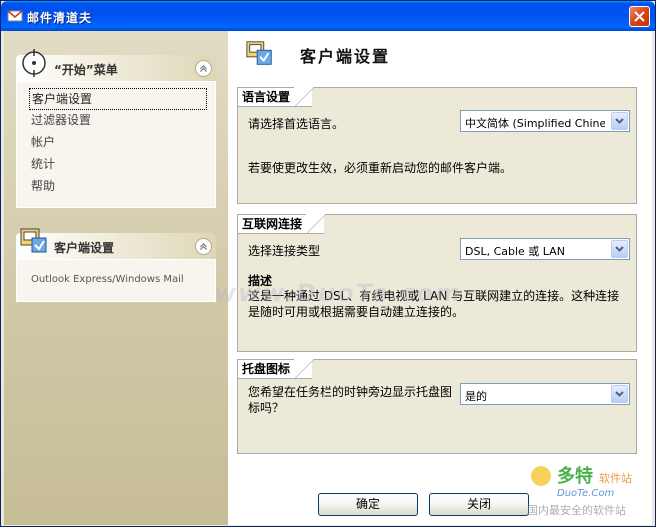 The width and height of the screenshot is (656, 527). What do you see at coordinates (545, 394) in the screenshot?
I see `tray-icon-select: 是的` at bounding box center [545, 394].